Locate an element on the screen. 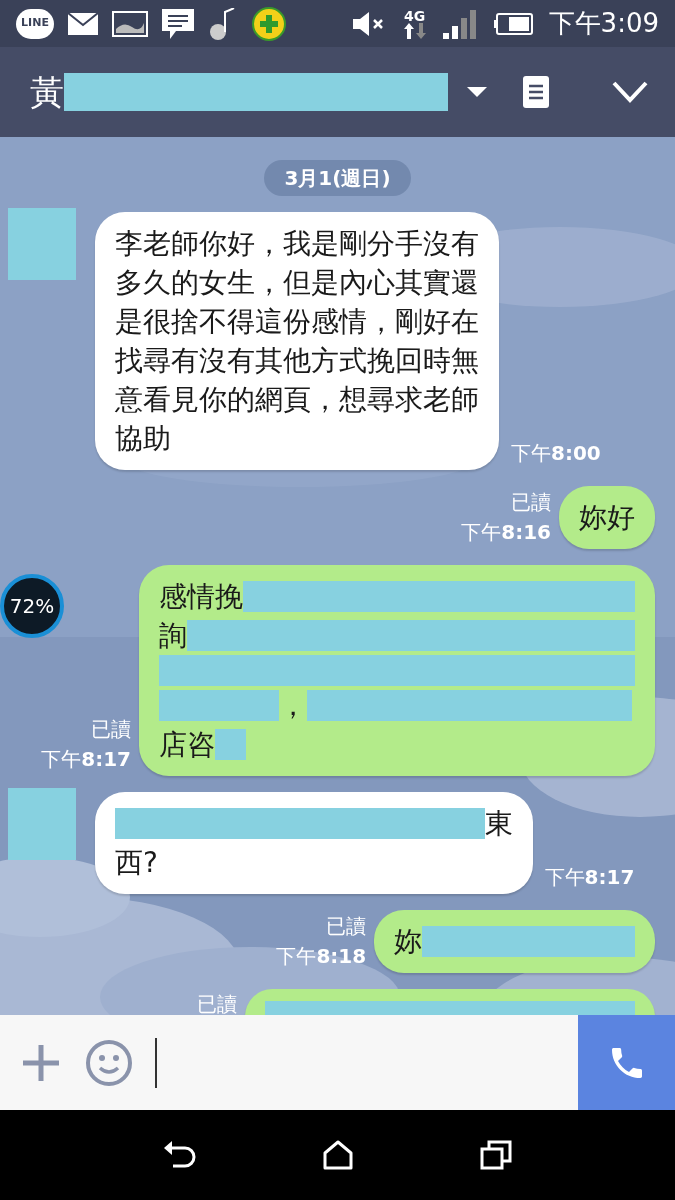 Image resolution: width=675 pixels, height=1200 pixels. message-text: 李老師你好，我是剛分手沒有 多久的女生，但是內心其實還 是很捨不得這份感情，剛好在 找尋有沒有其他方式挽回時無 意看見你的網頁，想尋求老師 協助 is located at coordinates (297, 341).